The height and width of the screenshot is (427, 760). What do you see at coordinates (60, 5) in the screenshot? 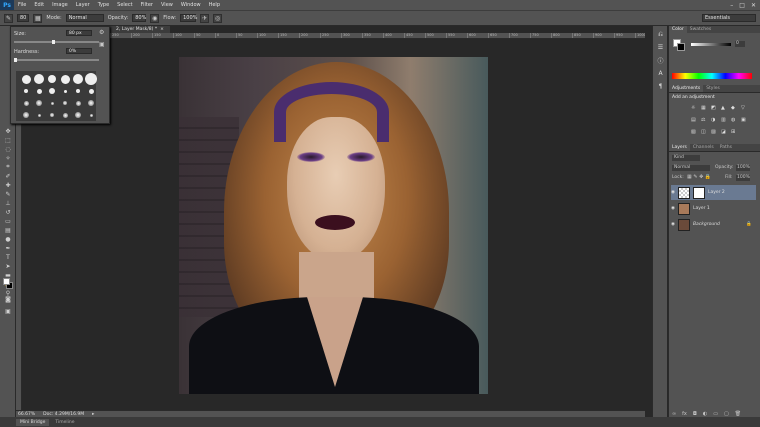
I see `menu-image: Image` at bounding box center [60, 5].